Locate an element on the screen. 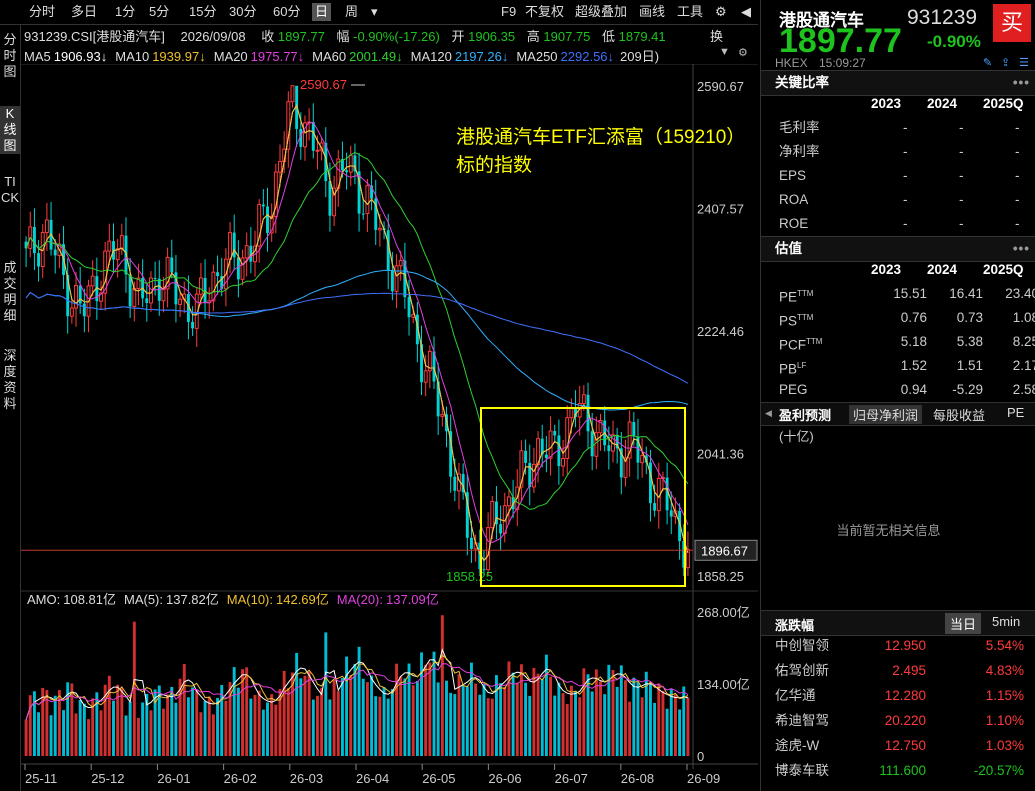  period-5: 30分 is located at coordinates (242, 12).